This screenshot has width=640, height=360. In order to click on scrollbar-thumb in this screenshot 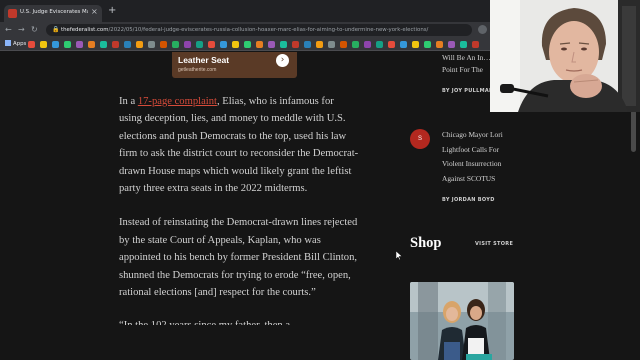, I will do `click(633, 131)`.